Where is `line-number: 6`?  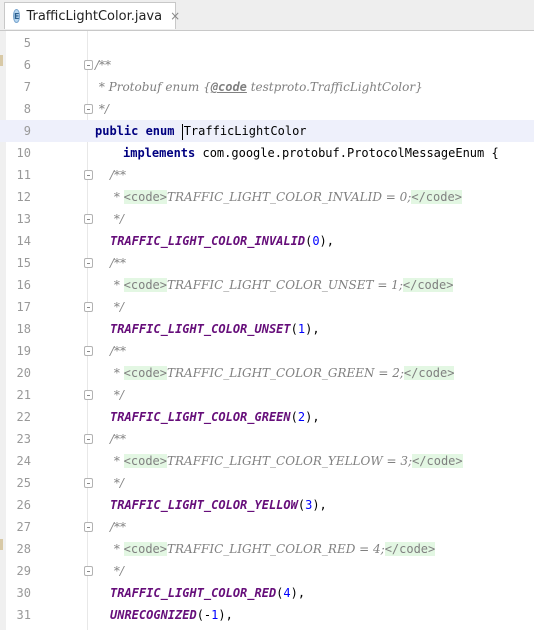 line-number: 6 is located at coordinates (27, 65).